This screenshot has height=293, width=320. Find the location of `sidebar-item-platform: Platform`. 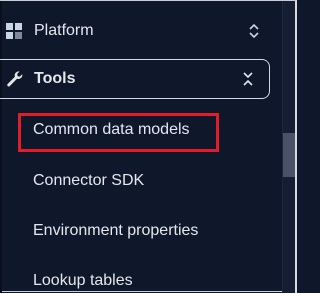

sidebar-item-platform: Platform is located at coordinates (137, 31).